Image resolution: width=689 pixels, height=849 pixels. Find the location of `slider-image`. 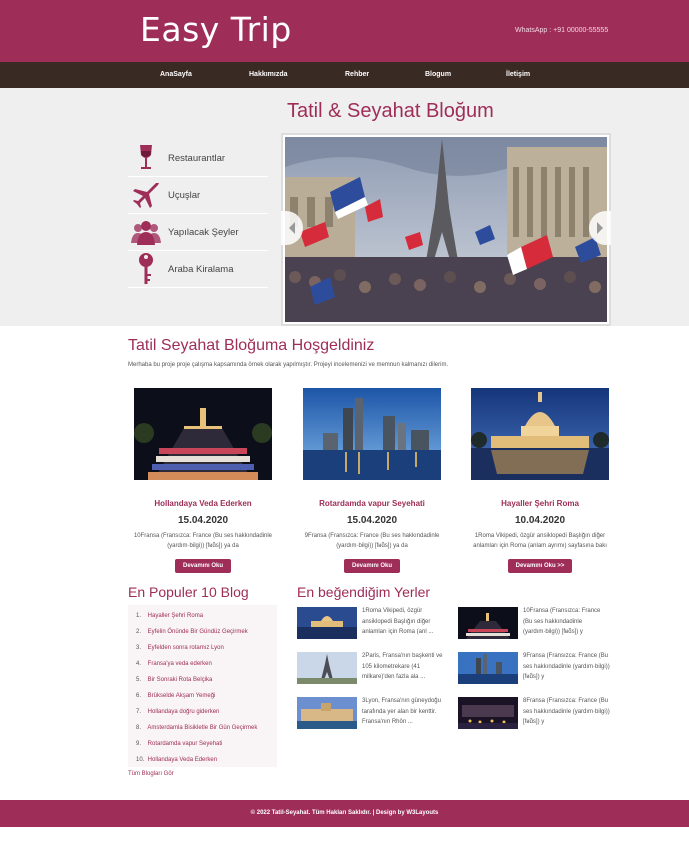

slider-image is located at coordinates (446, 229).